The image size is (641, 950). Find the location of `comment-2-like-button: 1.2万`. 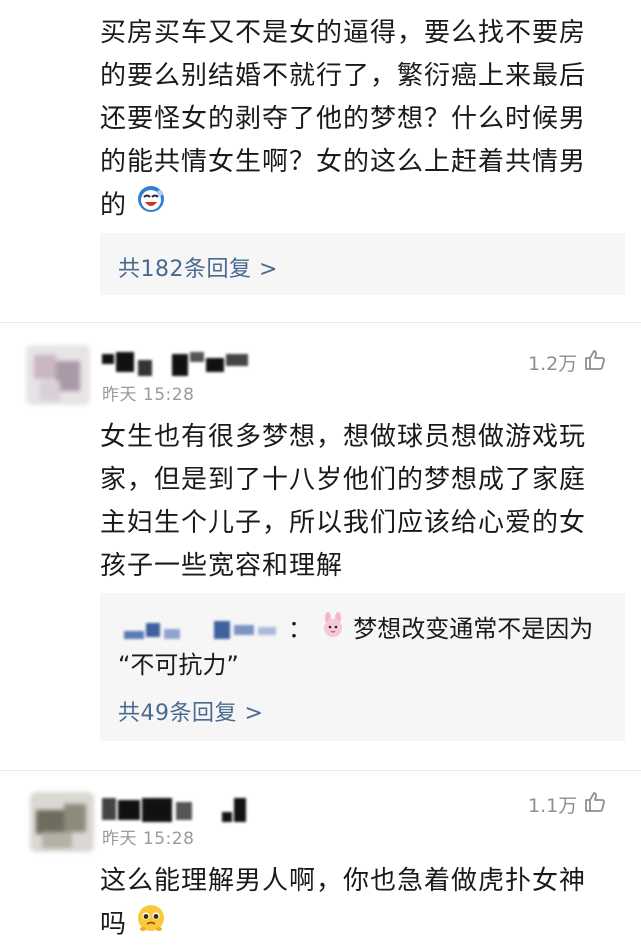

comment-2-like-button: 1.2万 is located at coordinates (567, 362).